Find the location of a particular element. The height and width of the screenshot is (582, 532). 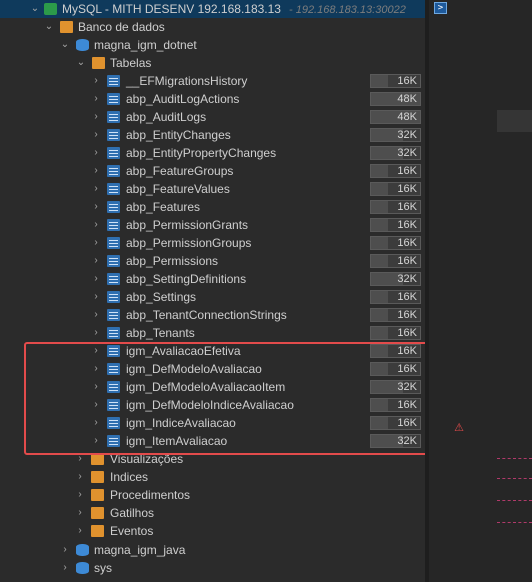

warning-icon: ⚠ is located at coordinates (459, 428).